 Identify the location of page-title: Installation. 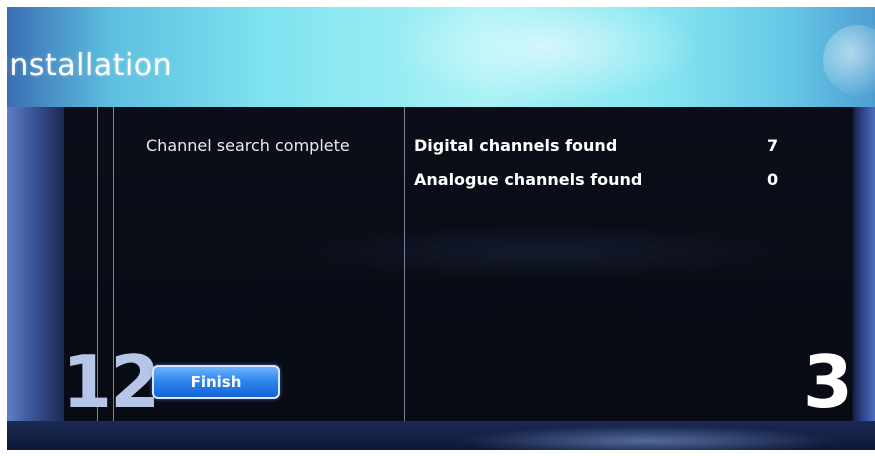
(86, 65).